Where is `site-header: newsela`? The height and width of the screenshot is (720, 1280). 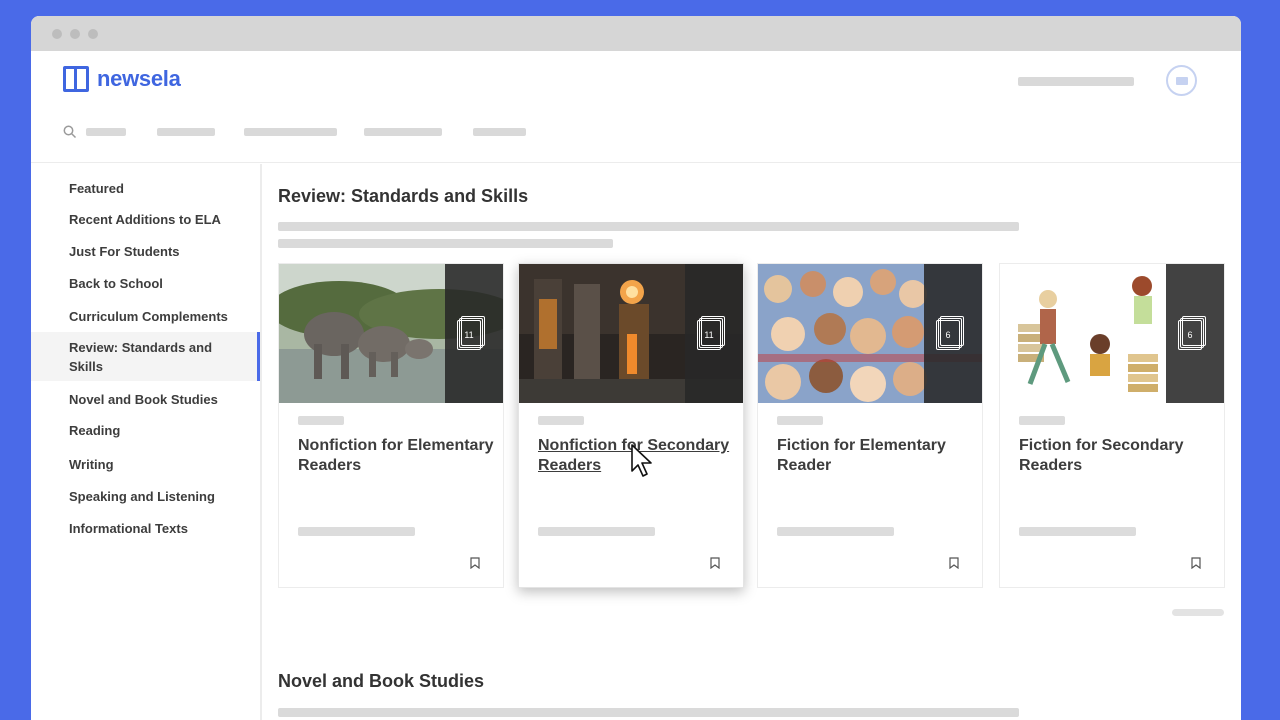
site-header: newsela is located at coordinates (636, 107).